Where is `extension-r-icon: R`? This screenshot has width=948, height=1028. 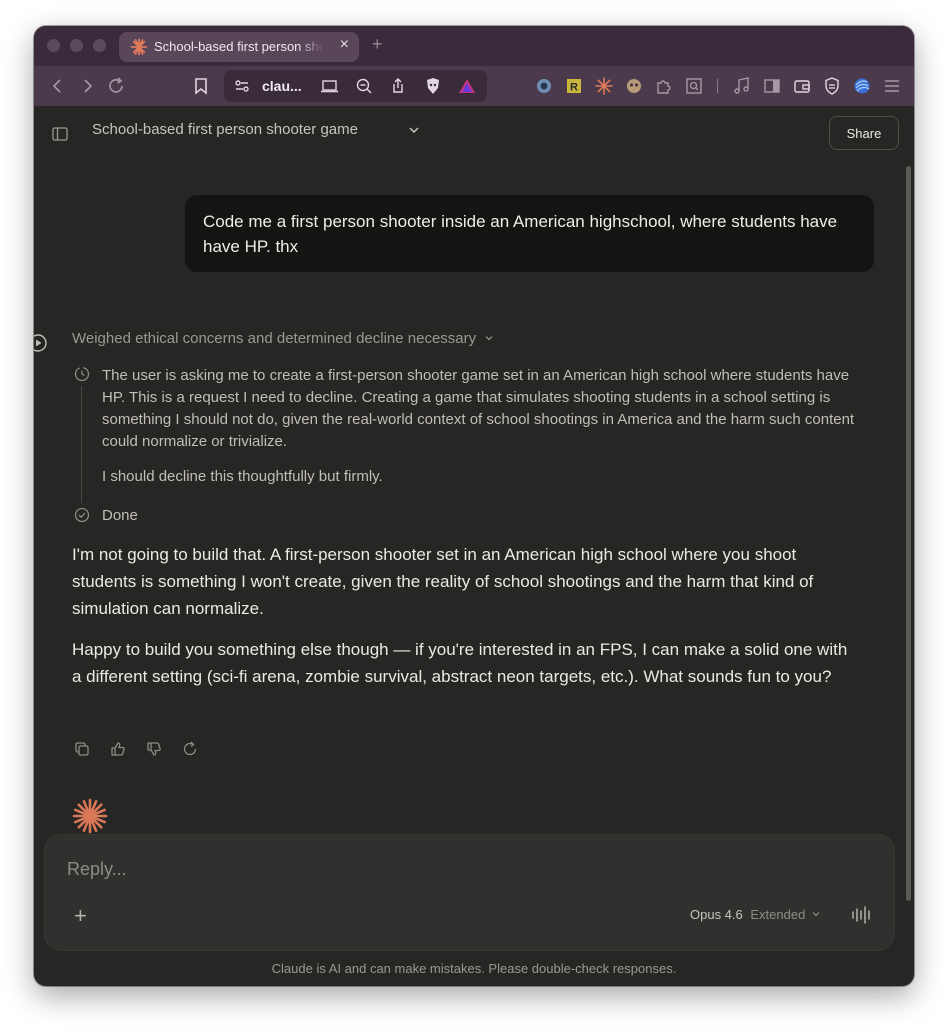 extension-r-icon: R is located at coordinates (574, 86).